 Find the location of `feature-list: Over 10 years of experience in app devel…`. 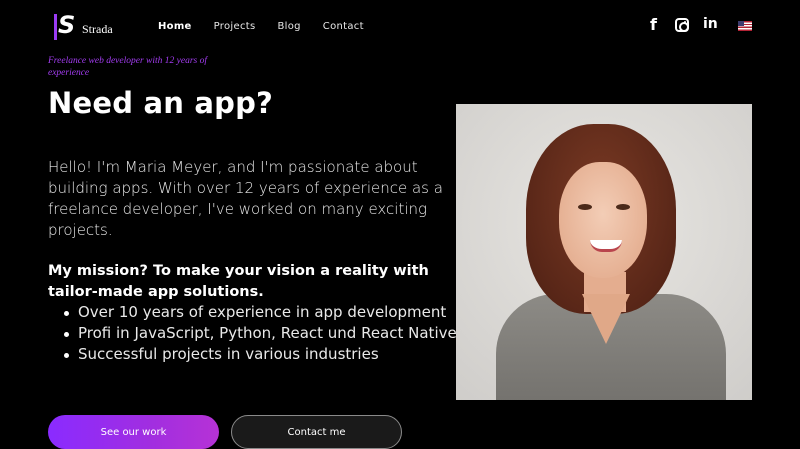

feature-list: Over 10 years of experience in app devel… is located at coordinates (259, 333).